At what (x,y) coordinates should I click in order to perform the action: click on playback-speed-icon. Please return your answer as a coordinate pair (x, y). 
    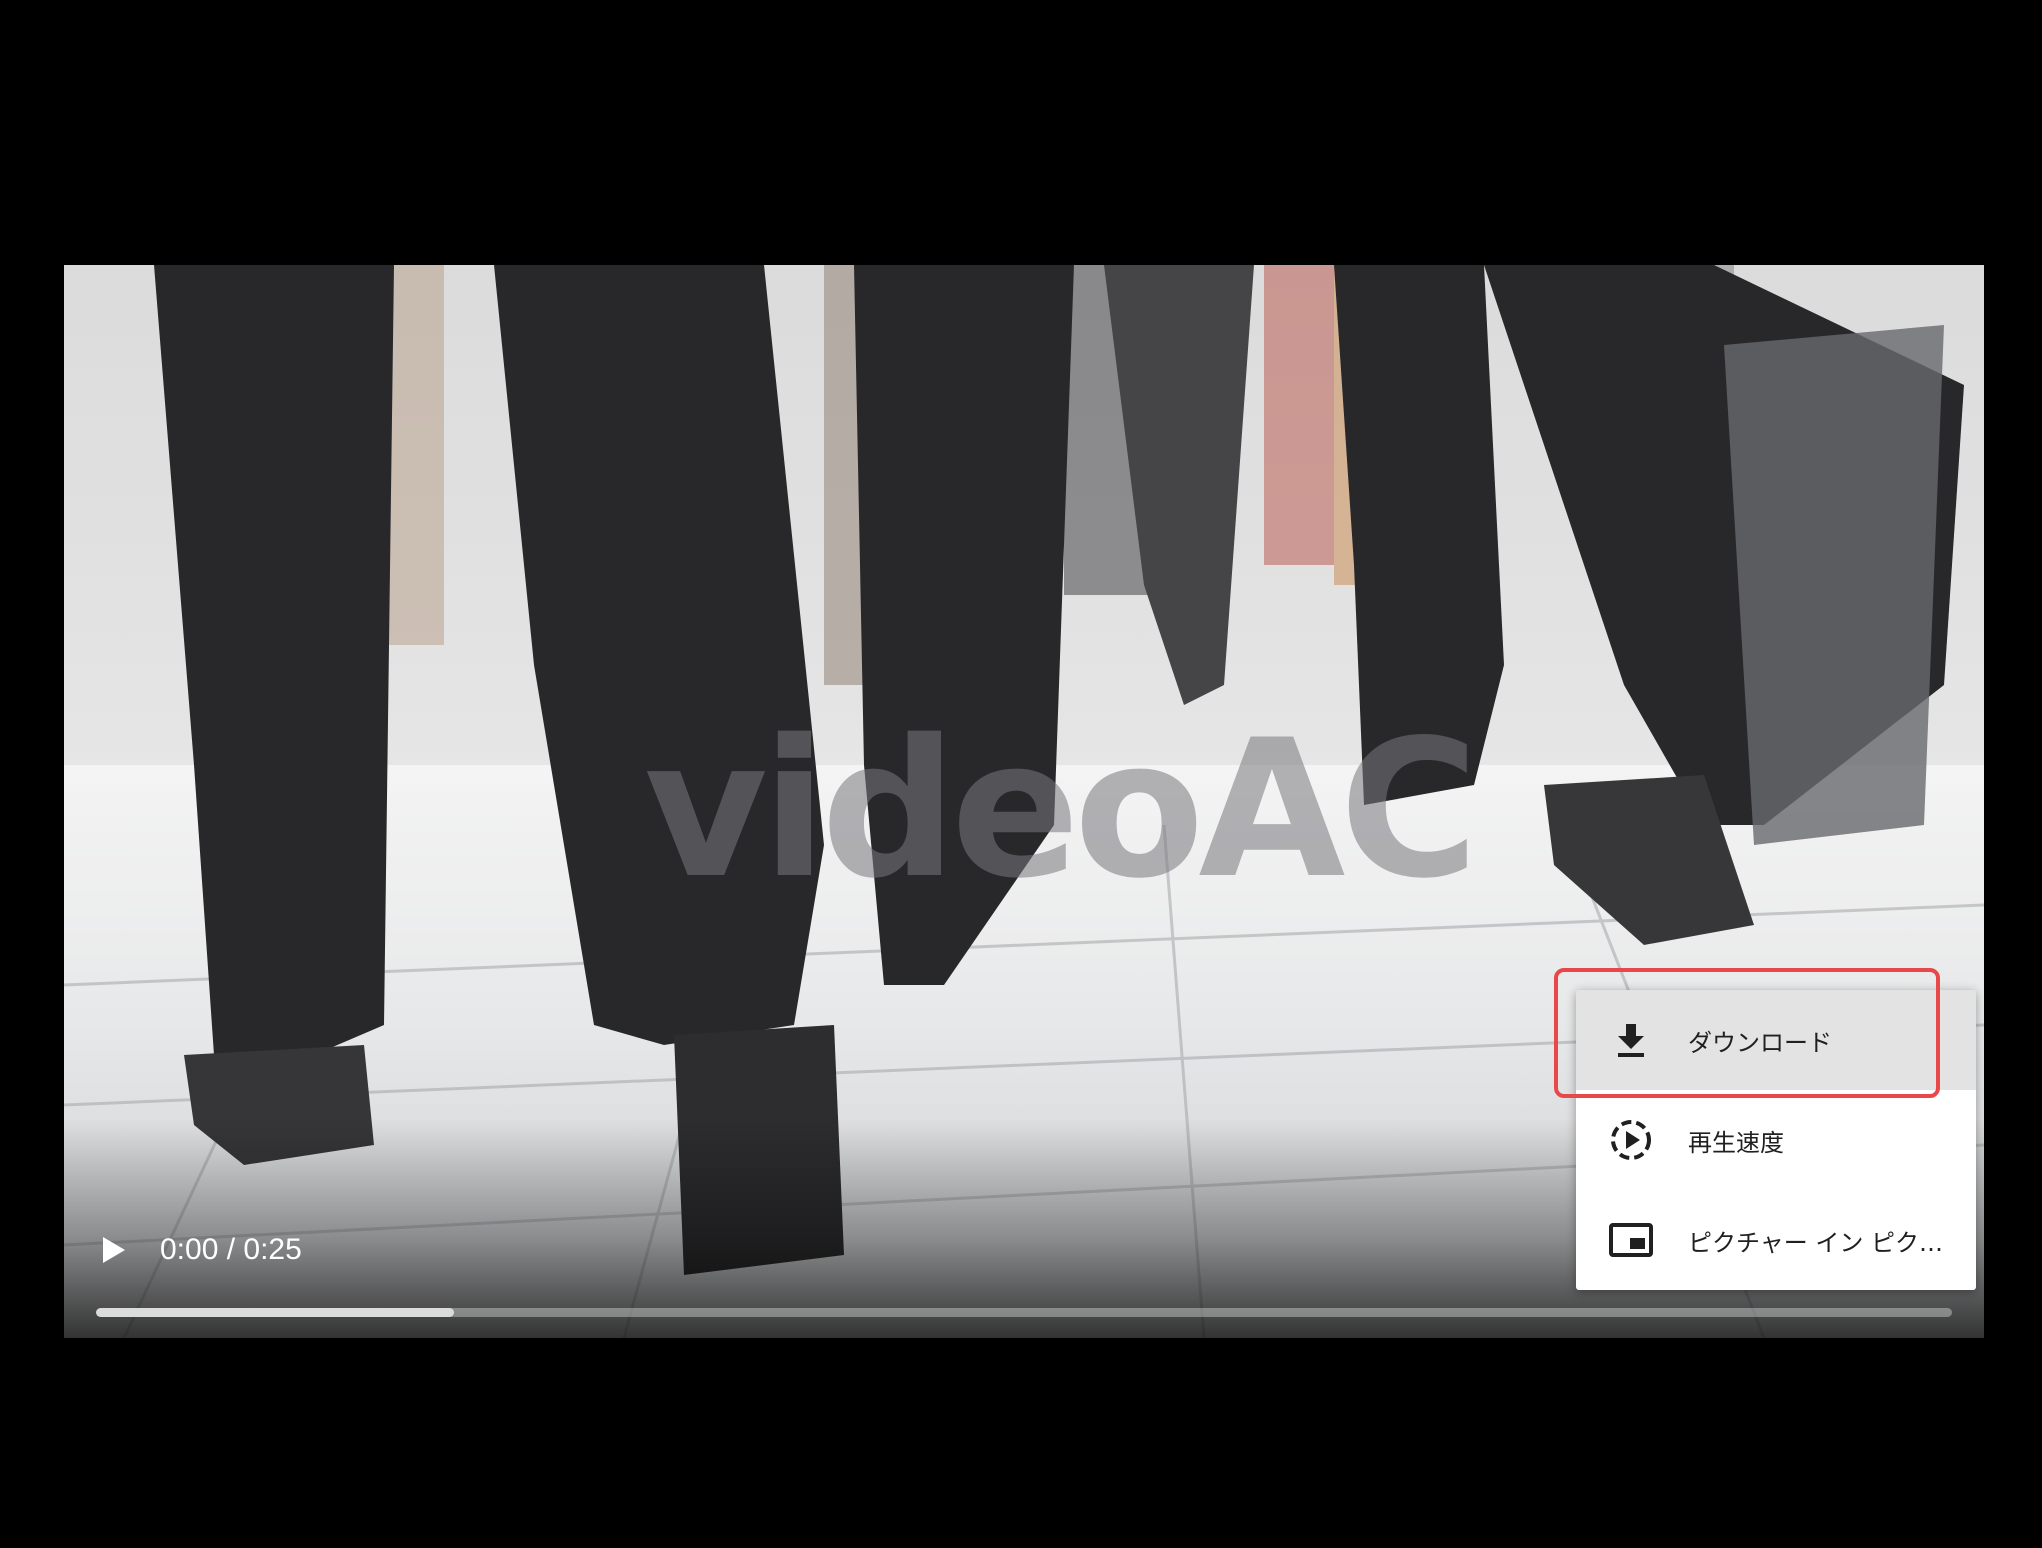
    Looking at the image, I should click on (1631, 1140).